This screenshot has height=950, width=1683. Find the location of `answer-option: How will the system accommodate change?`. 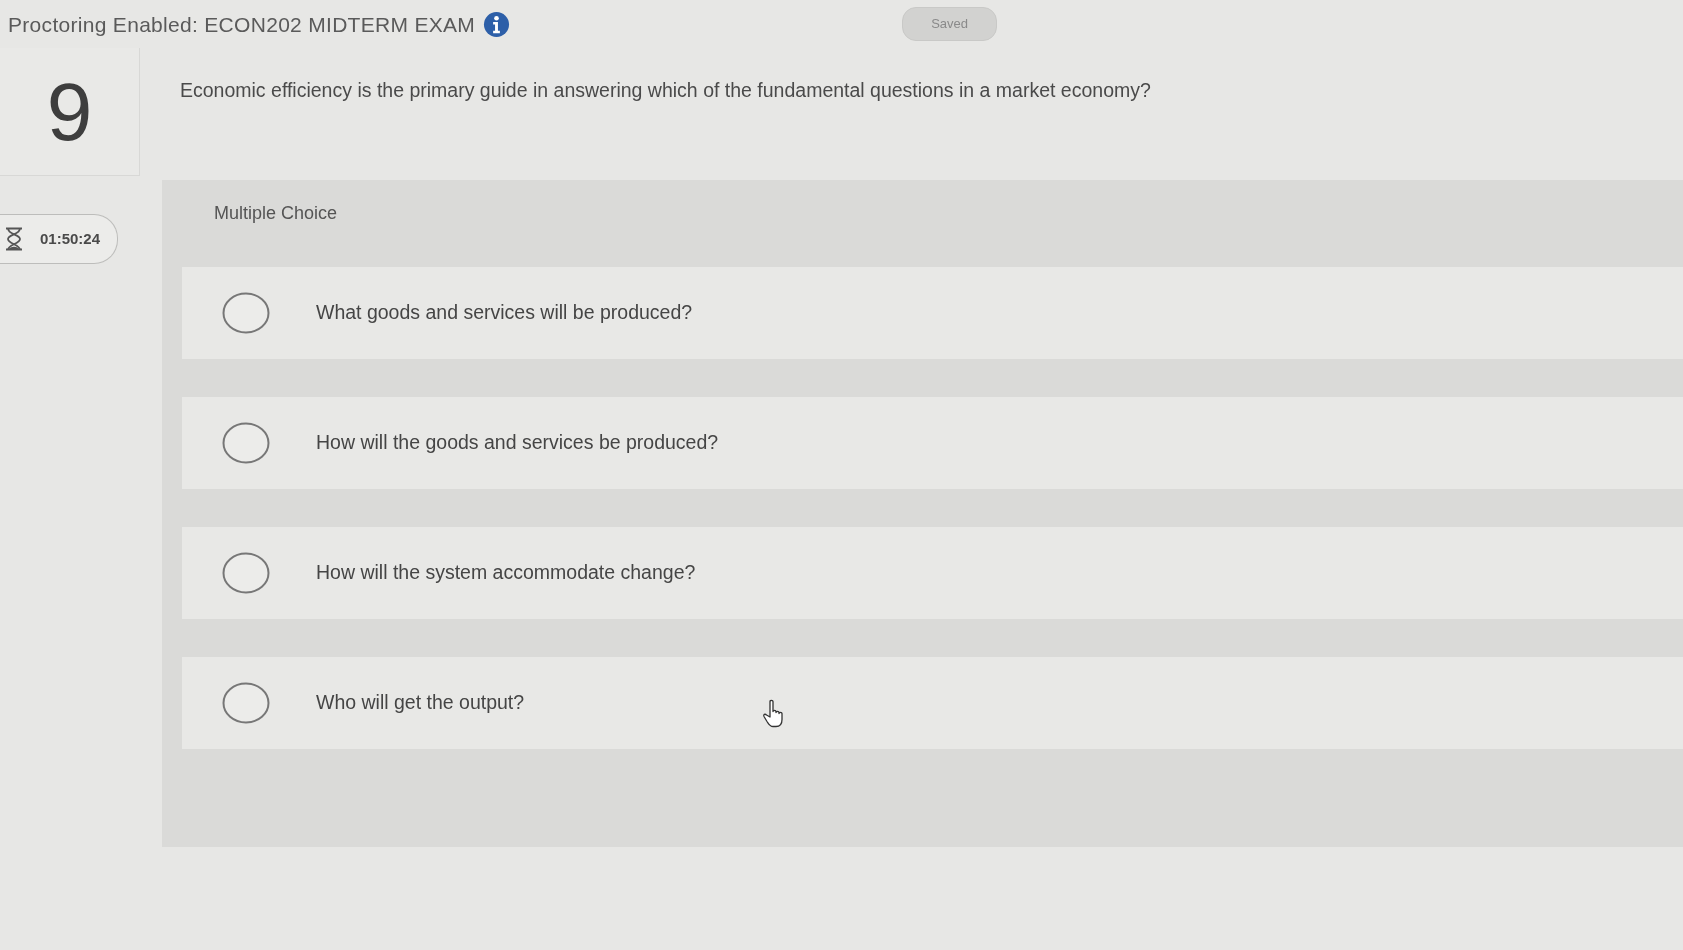

answer-option: How will the system accommodate change? is located at coordinates (932, 573).